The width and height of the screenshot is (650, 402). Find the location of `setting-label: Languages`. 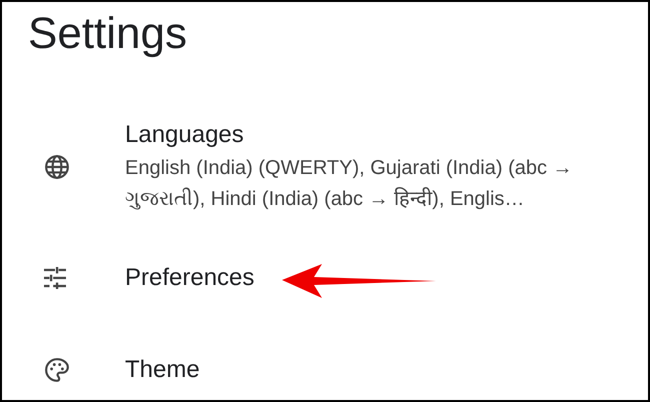

setting-label: Languages is located at coordinates (377, 135).